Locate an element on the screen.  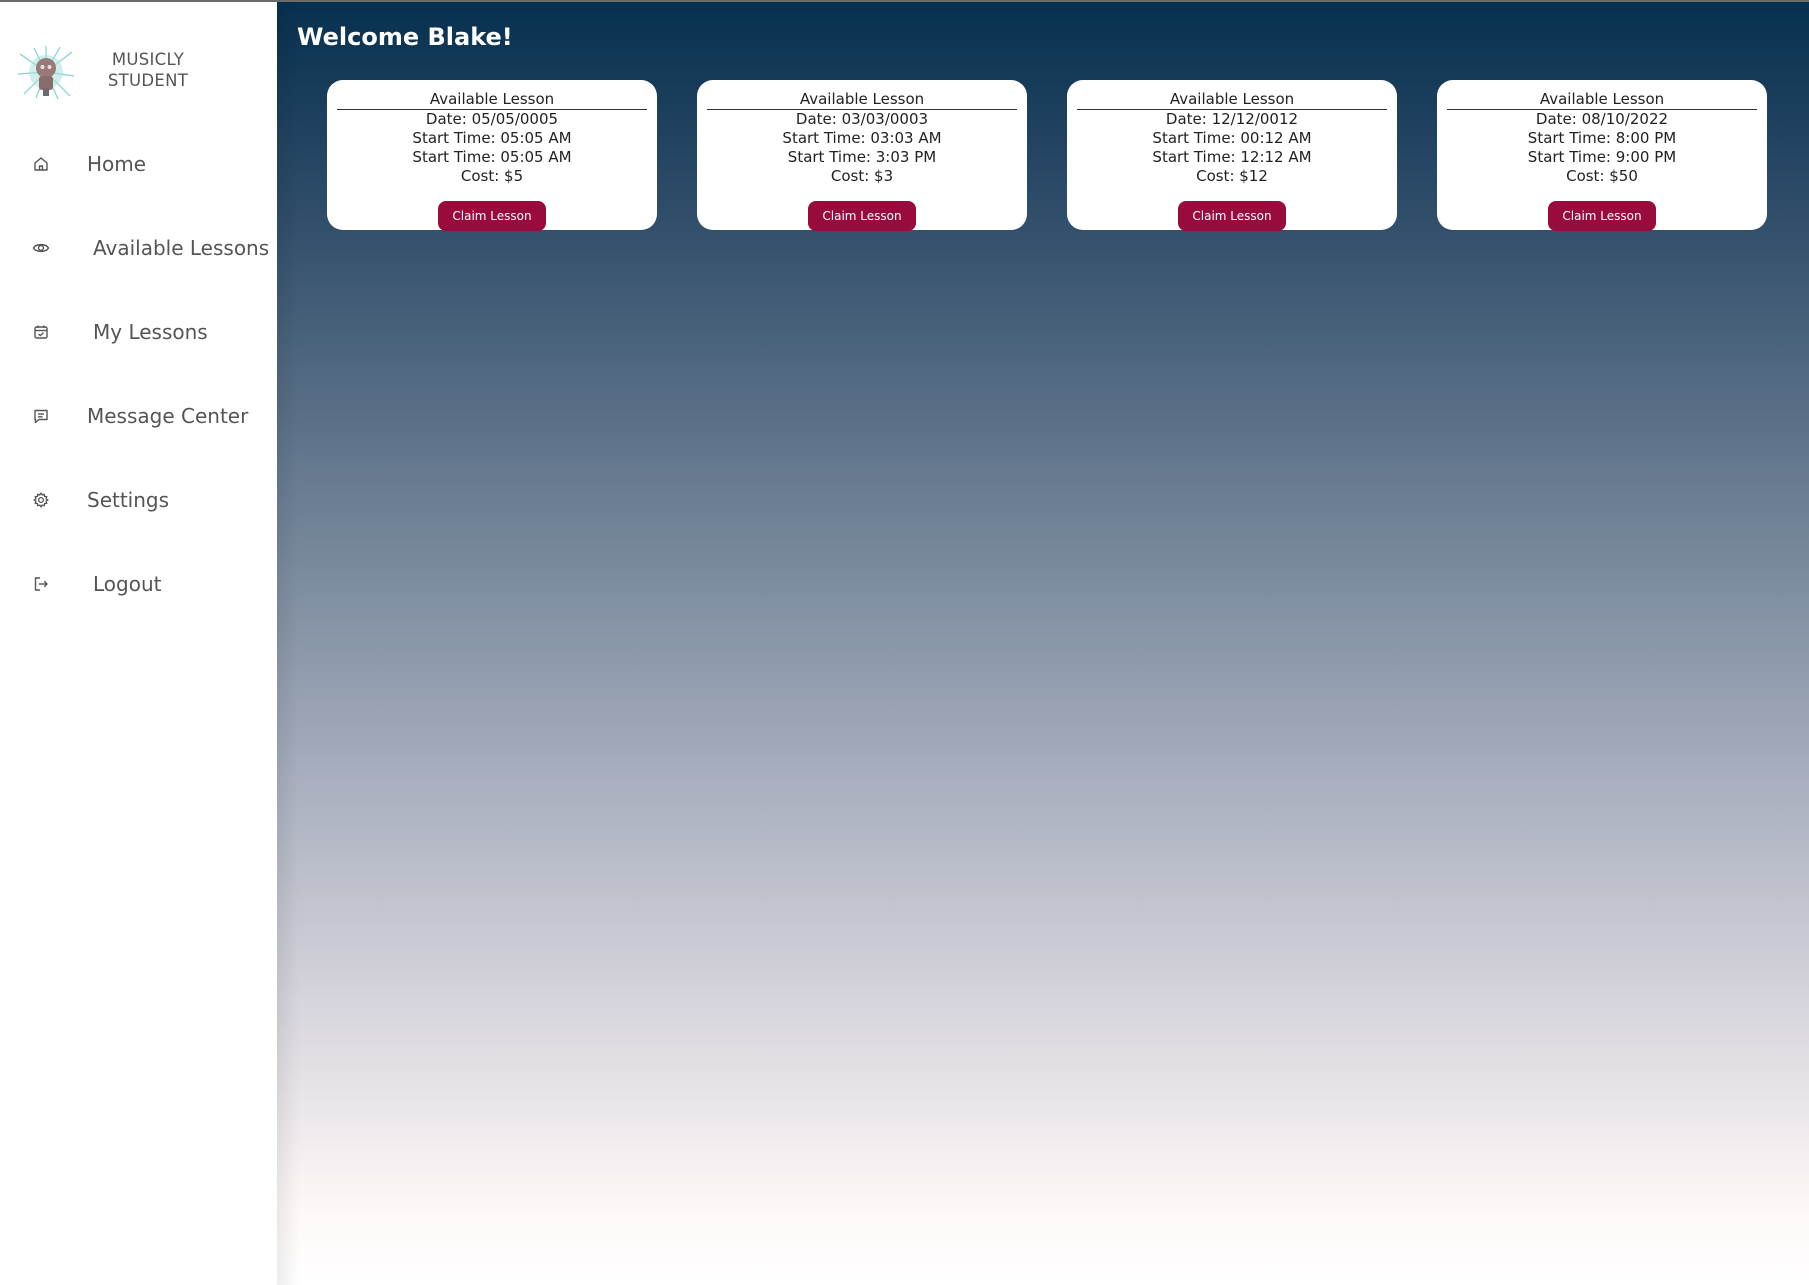
lesson-cost: Cost: $50 is located at coordinates (1602, 176).